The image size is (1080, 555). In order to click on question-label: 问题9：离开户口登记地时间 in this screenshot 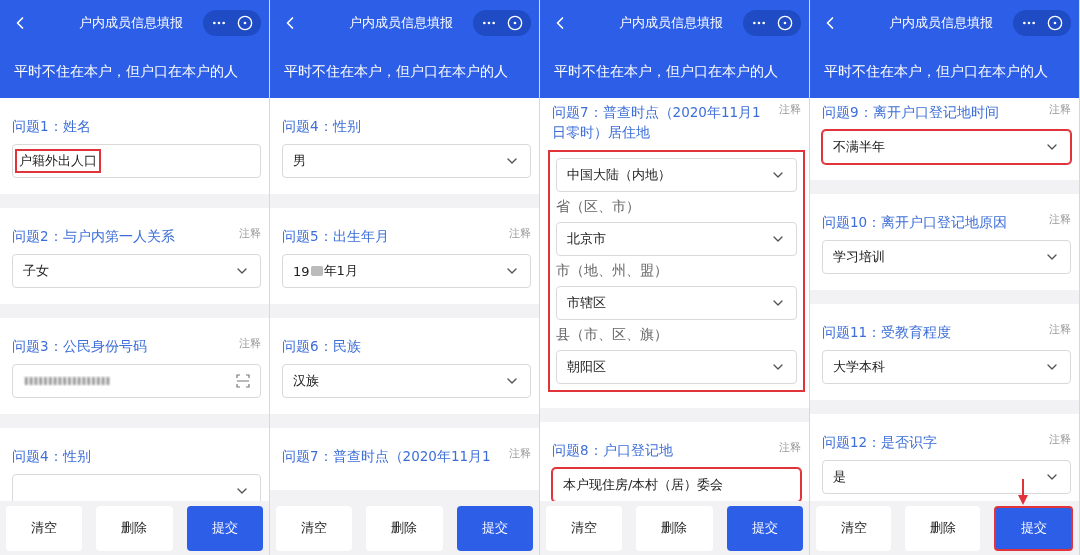, I will do `click(910, 112)`.